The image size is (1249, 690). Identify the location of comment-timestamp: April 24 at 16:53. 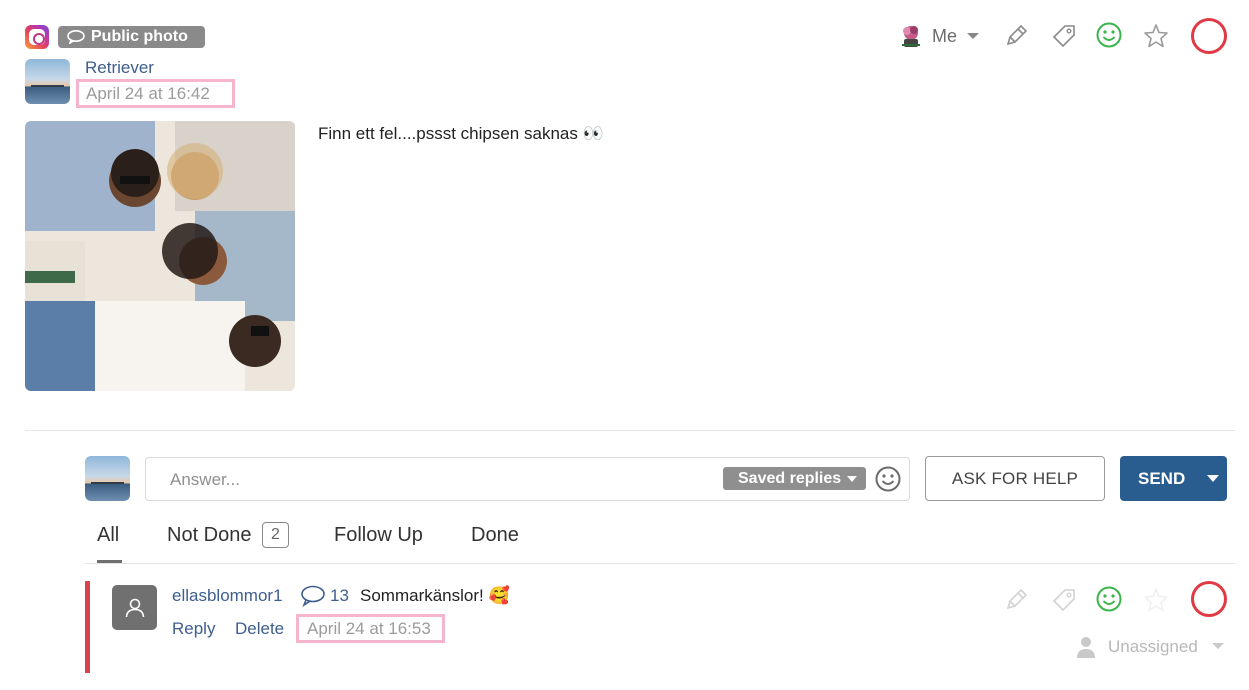
(370, 628).